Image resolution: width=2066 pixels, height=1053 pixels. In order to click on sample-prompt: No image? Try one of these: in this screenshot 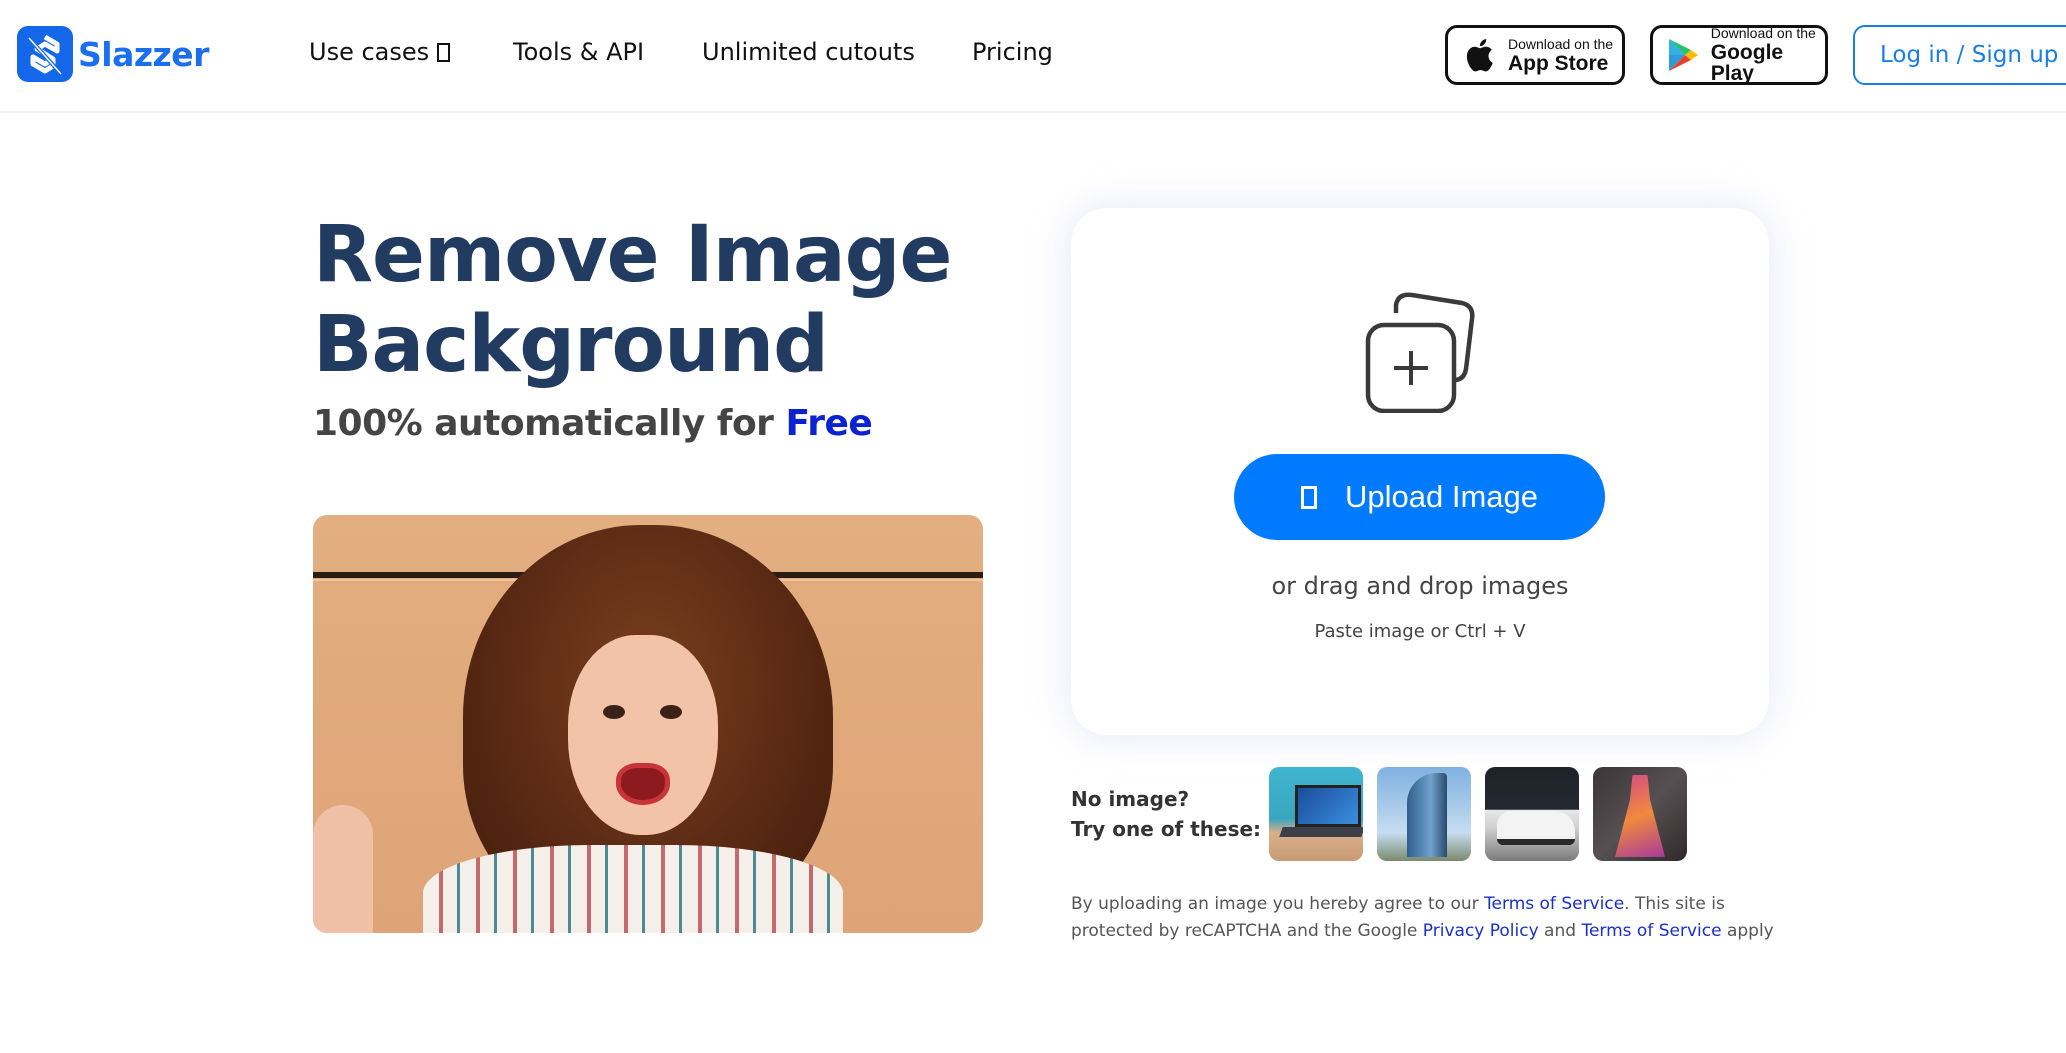, I will do `click(1166, 814)`.